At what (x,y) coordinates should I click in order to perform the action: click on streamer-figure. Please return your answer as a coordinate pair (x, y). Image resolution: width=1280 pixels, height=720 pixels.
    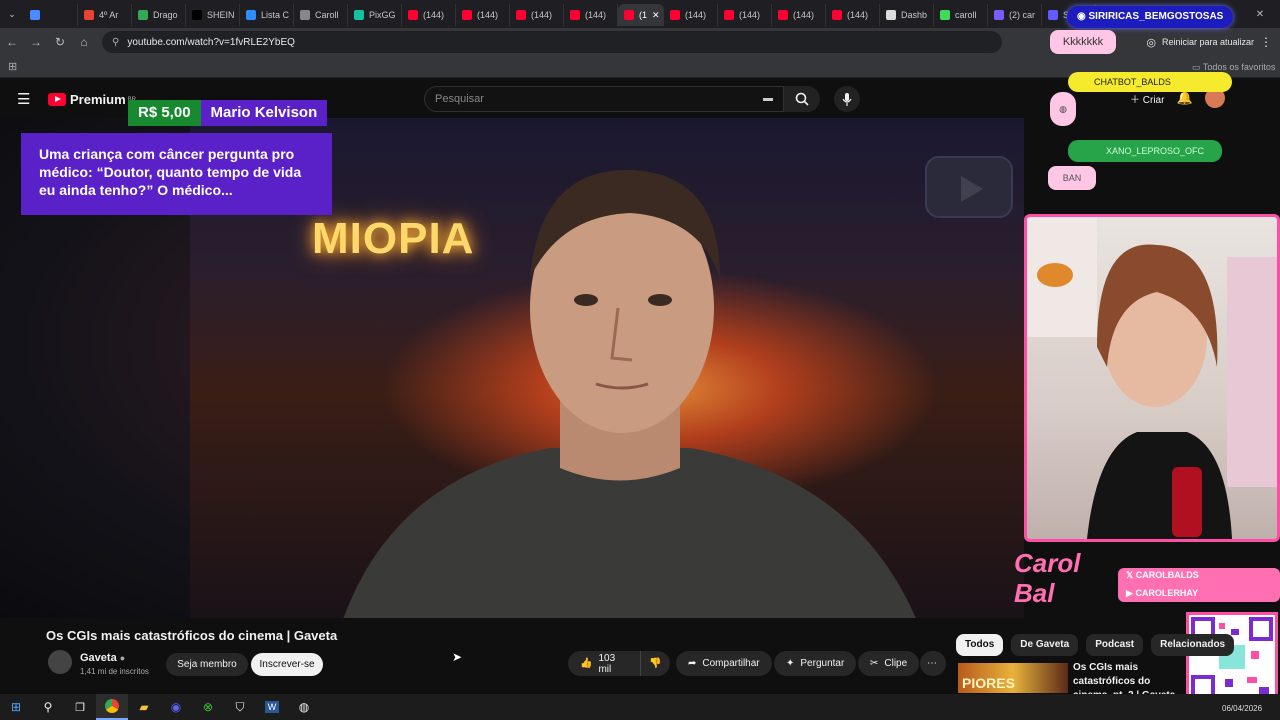
    Looking at the image, I should click on (1152, 378).